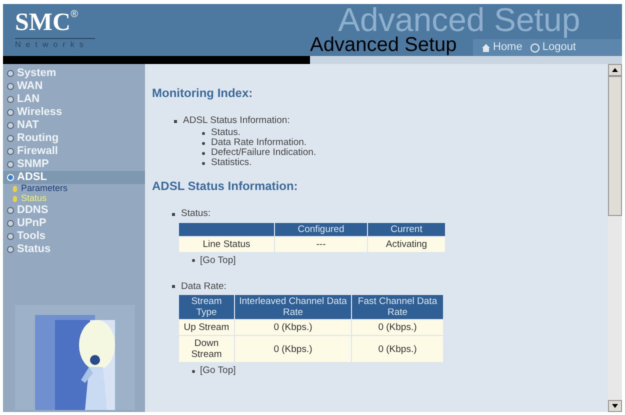 Image resolution: width=625 pixels, height=415 pixels. Describe the element at coordinates (74, 210) in the screenshot. I see `sidebar-item: DDNS` at that location.